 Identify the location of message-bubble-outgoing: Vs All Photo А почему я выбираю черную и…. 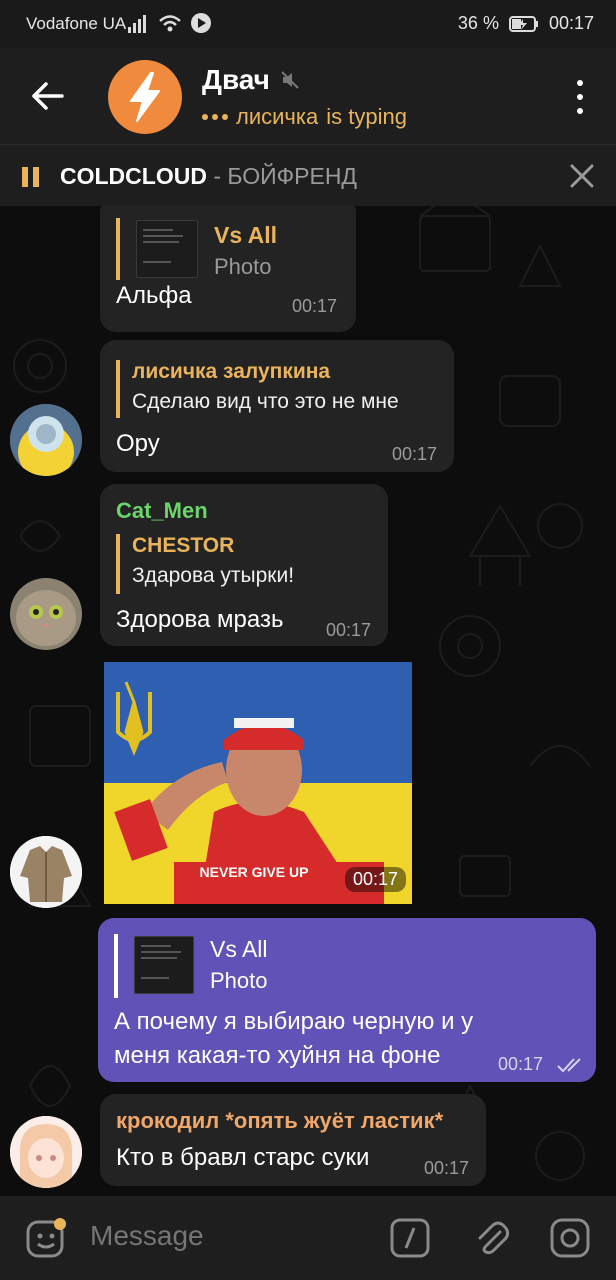
(347, 1000).